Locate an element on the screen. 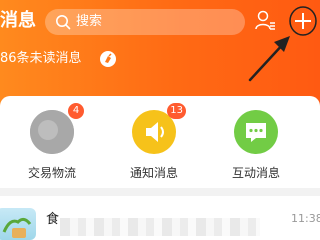  shortcut-interactions: 互动消息 is located at coordinates (256, 145).